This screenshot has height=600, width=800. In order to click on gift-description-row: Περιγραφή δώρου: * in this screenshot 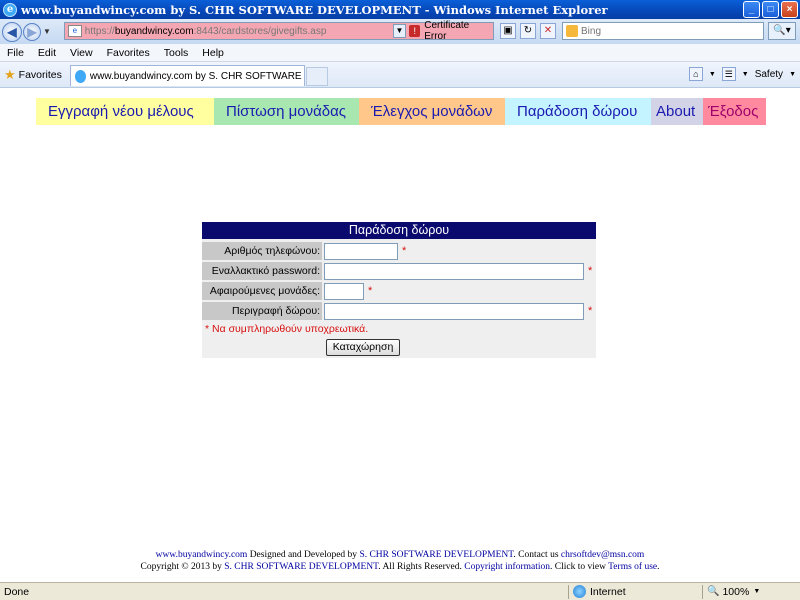, I will do `click(397, 311)`.